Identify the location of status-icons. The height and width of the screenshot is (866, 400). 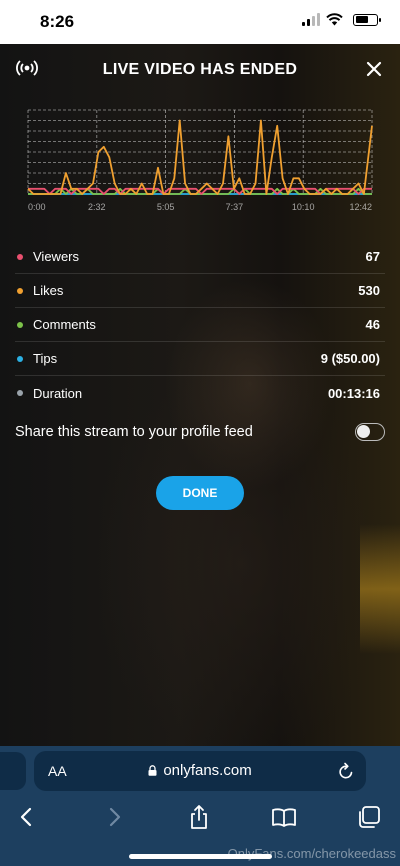
(341, 19).